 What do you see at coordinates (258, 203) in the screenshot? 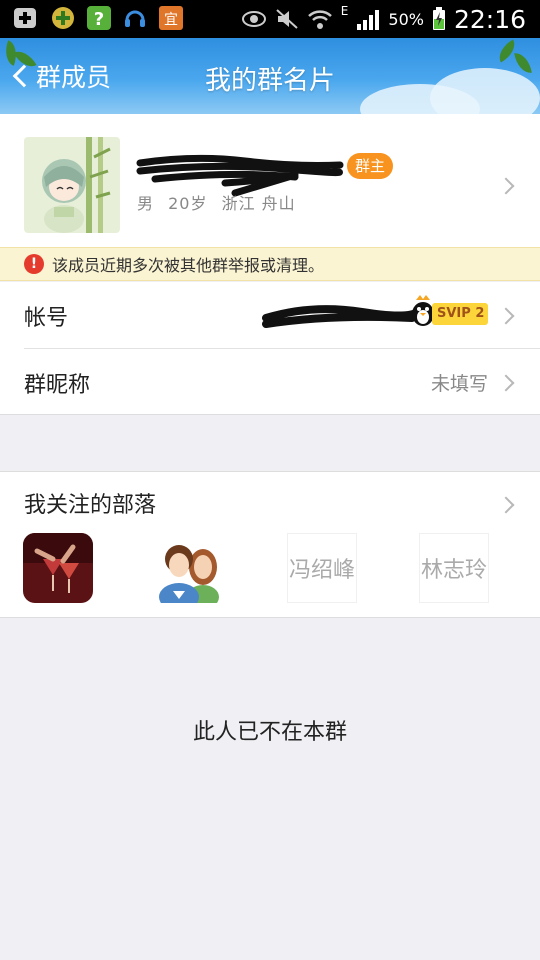
I see `location-text: 浙江 舟山` at bounding box center [258, 203].